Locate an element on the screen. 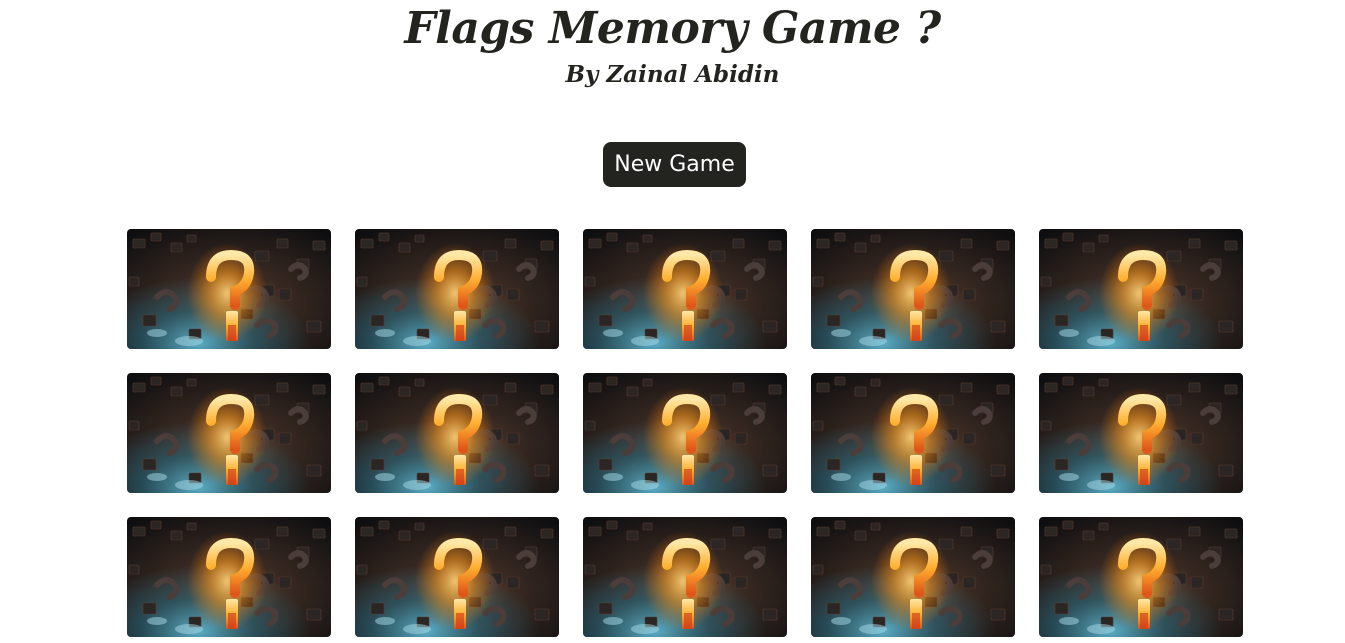  page-subtitle: By Zainal Abidin is located at coordinates (672, 74).